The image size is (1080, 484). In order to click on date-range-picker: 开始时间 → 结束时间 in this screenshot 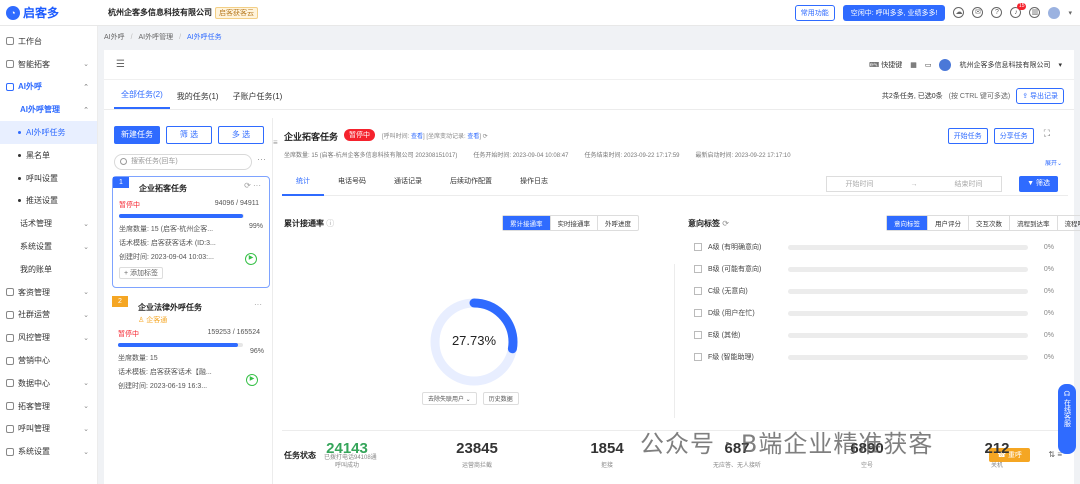, I will do `click(914, 184)`.